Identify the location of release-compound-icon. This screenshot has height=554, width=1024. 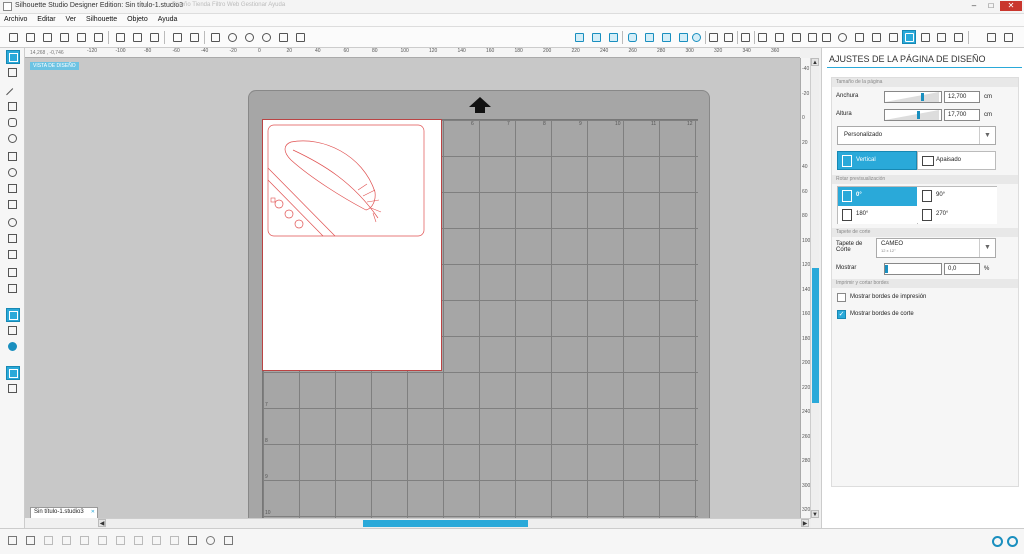
(67, 541).